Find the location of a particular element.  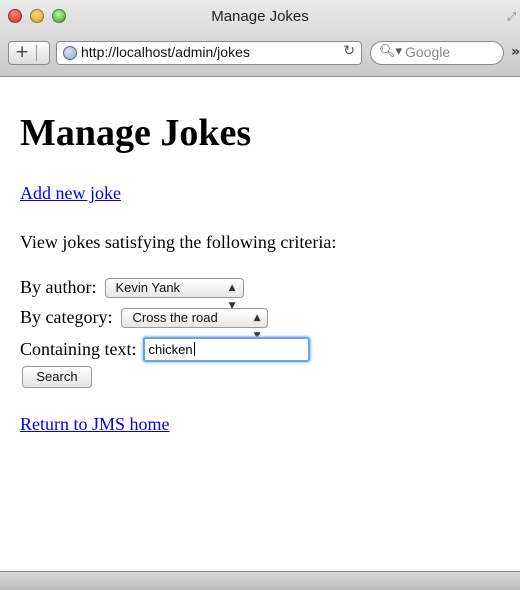

text-search-input: chicken is located at coordinates (226, 349).